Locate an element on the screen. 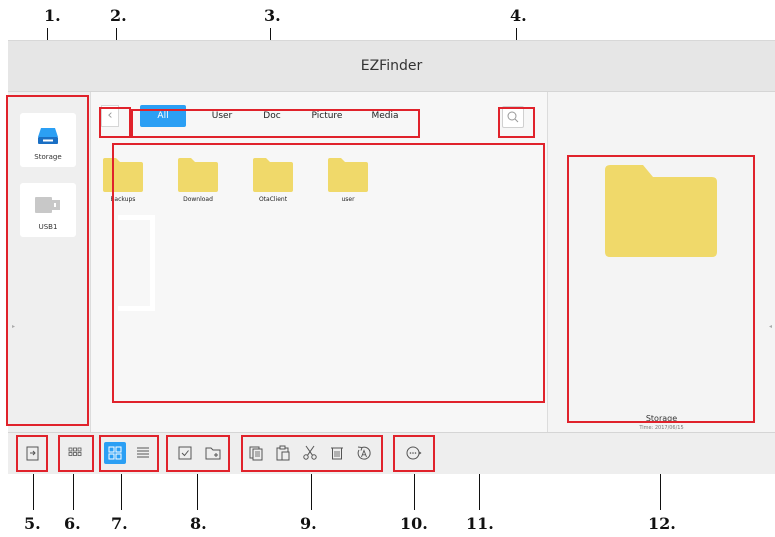  callout-9: 9. is located at coordinates (308, 523).